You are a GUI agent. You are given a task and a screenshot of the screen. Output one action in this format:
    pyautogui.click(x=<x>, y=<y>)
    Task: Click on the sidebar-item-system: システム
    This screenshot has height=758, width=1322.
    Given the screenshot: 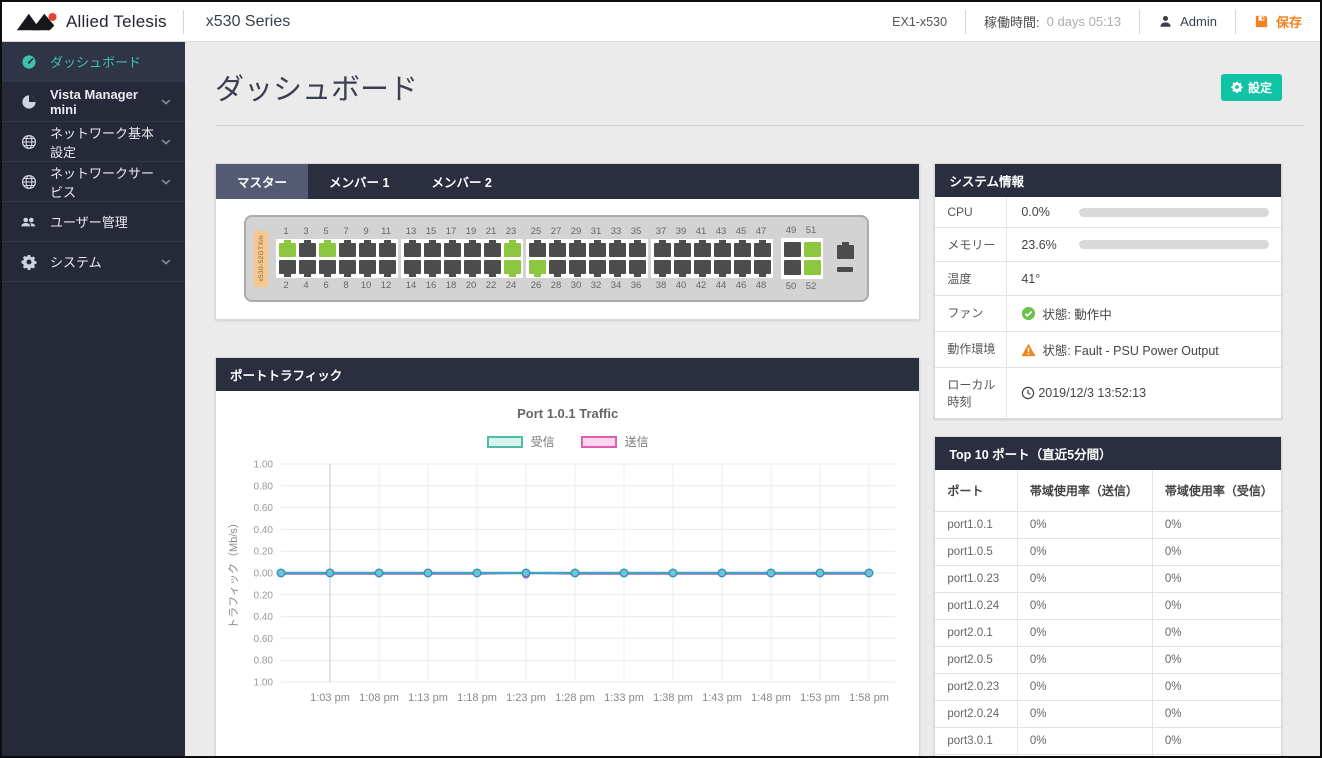 What is the action you would take?
    pyautogui.click(x=93, y=262)
    